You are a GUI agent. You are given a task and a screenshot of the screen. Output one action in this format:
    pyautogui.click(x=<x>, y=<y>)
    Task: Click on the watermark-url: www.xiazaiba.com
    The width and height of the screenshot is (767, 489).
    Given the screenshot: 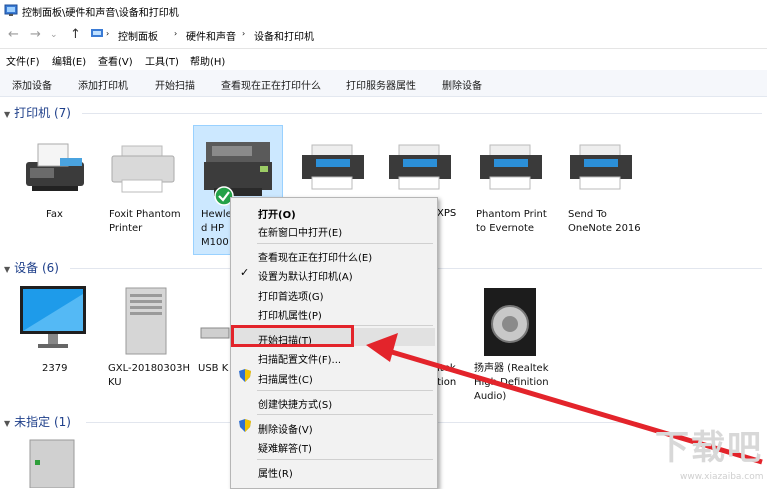 What is the action you would take?
    pyautogui.click(x=722, y=477)
    